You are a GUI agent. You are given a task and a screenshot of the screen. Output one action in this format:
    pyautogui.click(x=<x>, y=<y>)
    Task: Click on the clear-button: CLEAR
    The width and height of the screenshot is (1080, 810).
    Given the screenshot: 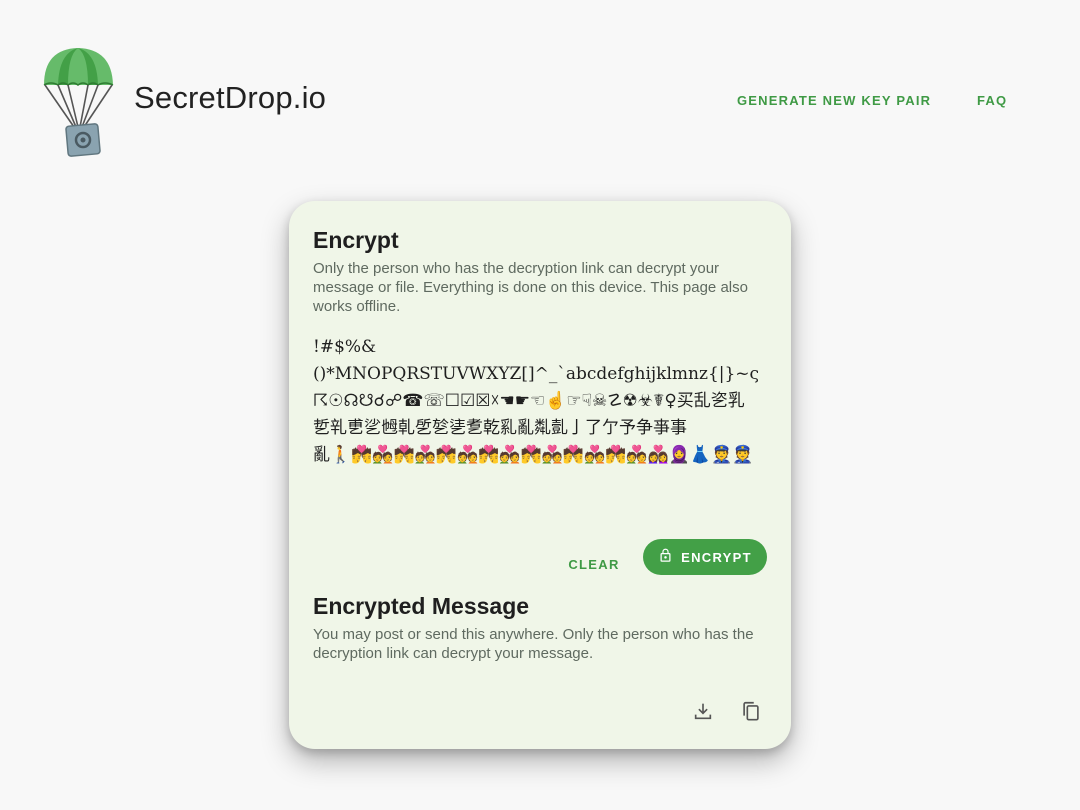 What is the action you would take?
    pyautogui.click(x=594, y=564)
    